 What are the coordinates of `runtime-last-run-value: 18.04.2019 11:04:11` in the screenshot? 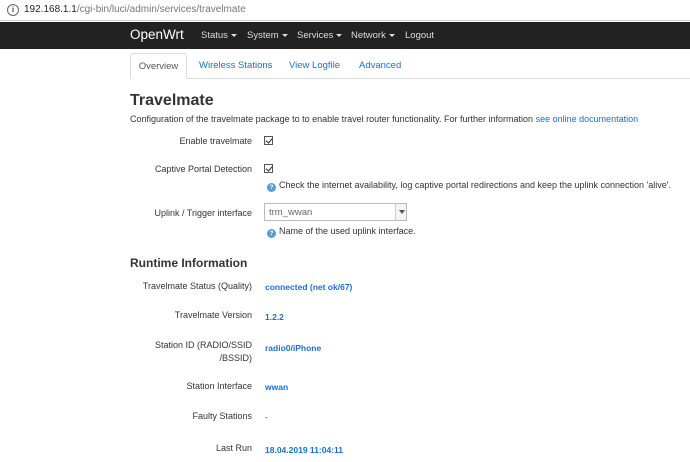 It's located at (304, 450).